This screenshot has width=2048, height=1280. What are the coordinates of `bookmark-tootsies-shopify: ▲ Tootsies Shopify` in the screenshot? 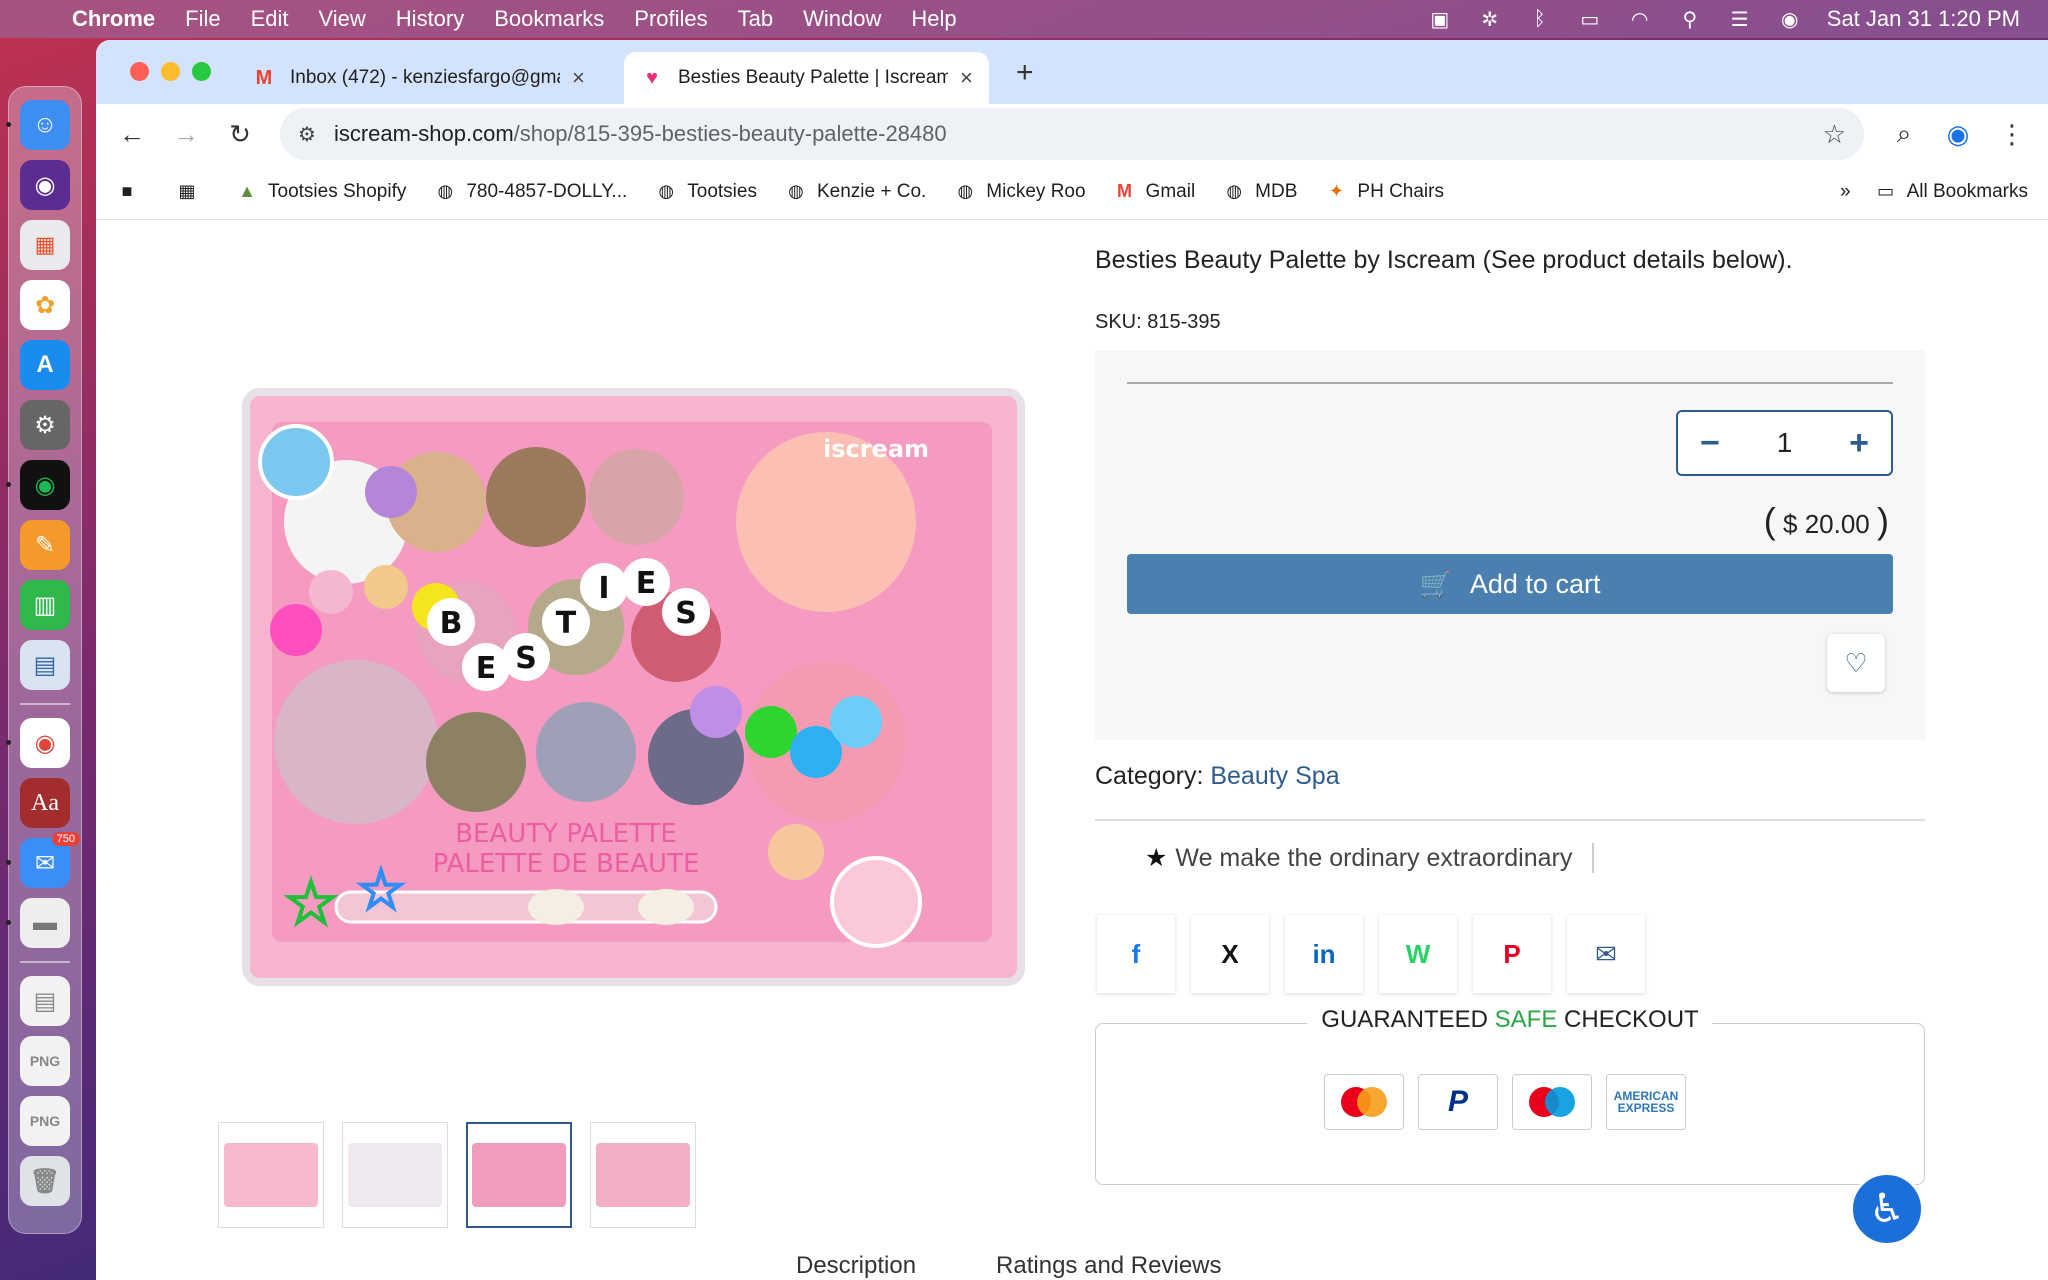 It's located at (321, 192).